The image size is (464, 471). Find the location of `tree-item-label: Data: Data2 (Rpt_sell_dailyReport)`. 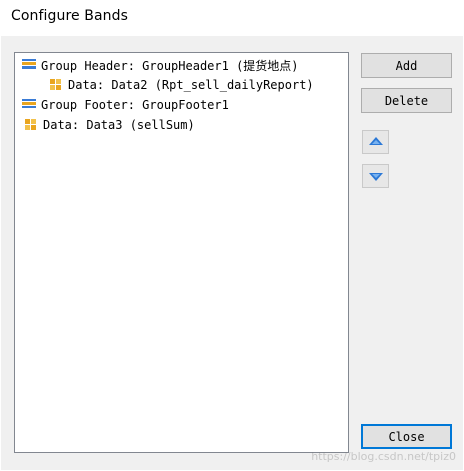

tree-item-label: Data: Data2 (Rpt_sell_dailyReport) is located at coordinates (191, 85).